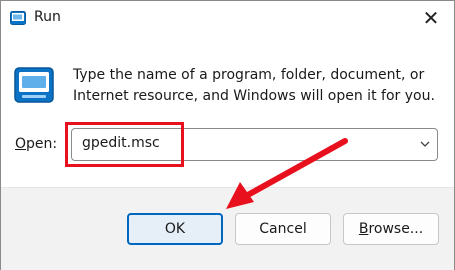 This screenshot has height=270, width=455. Describe the element at coordinates (42, 144) in the screenshot. I see `open-label-rest: pen:` at that location.